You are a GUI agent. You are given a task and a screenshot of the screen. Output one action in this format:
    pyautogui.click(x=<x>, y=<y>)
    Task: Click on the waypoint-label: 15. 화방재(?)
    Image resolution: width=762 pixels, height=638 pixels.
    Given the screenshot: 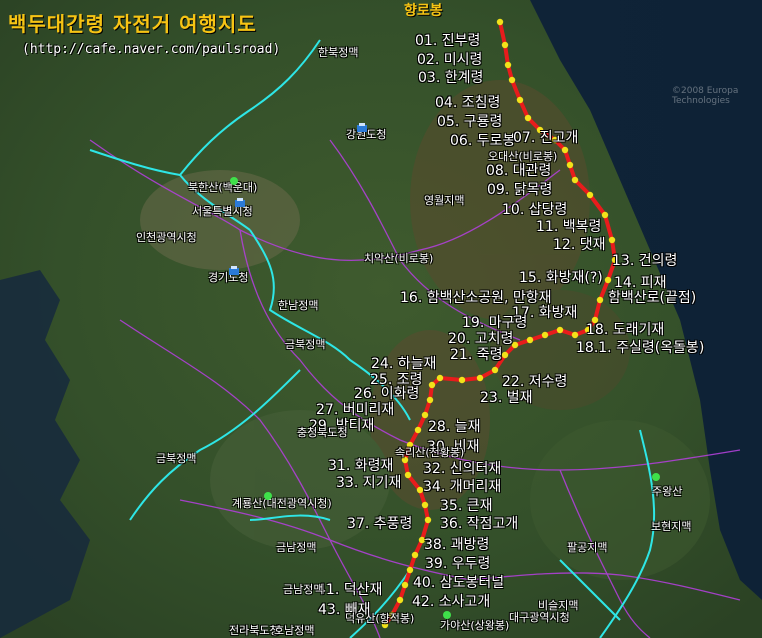 What is the action you would take?
    pyautogui.click(x=561, y=278)
    